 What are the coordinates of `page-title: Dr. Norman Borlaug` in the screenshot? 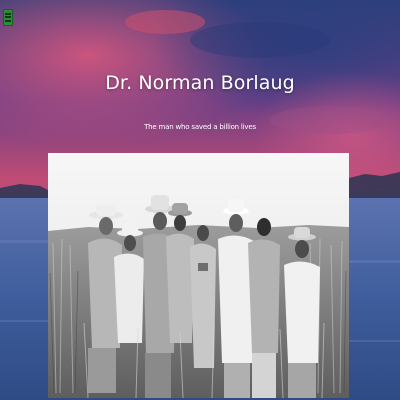 It's located at (200, 83).